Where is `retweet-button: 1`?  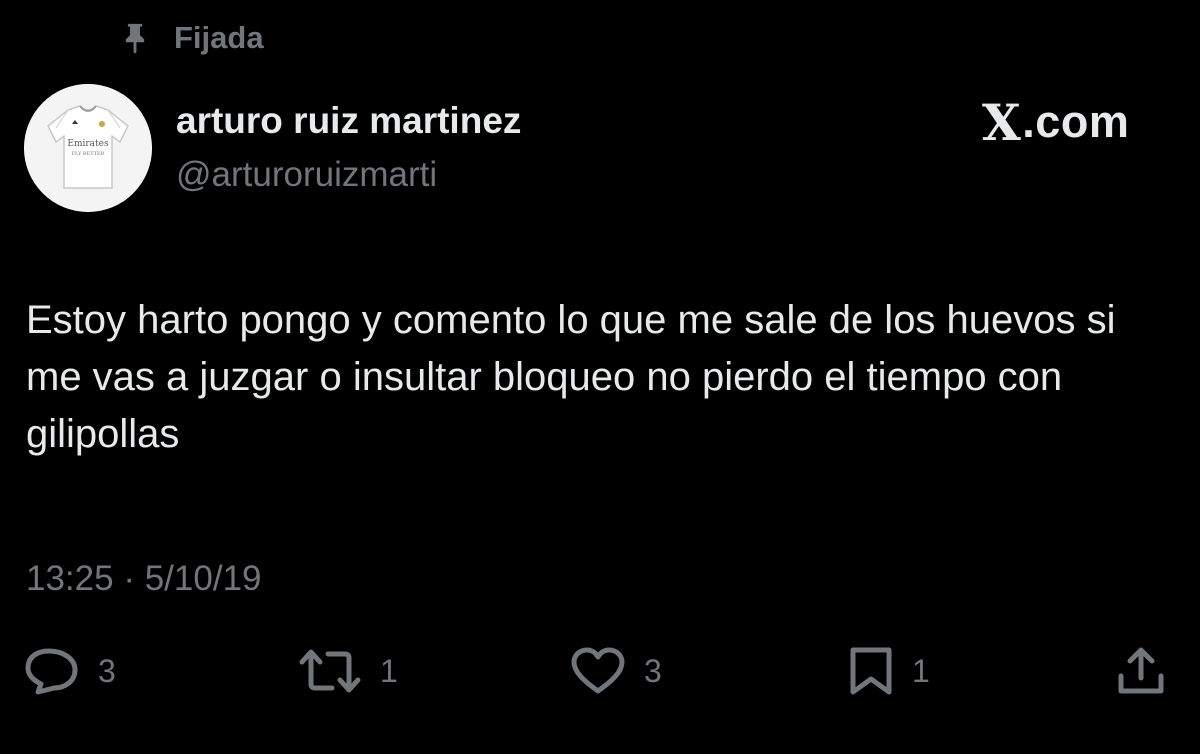
retweet-button: 1 is located at coordinates (348, 671).